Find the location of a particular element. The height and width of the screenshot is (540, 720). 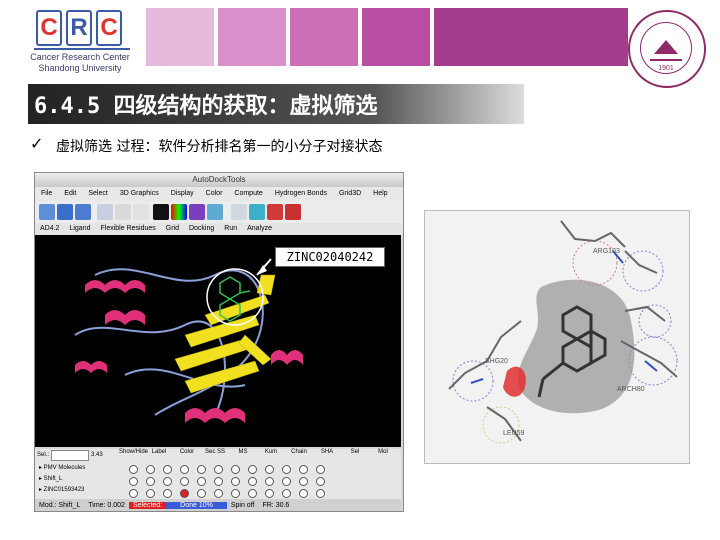

measure-icon is located at coordinates (123, 212).